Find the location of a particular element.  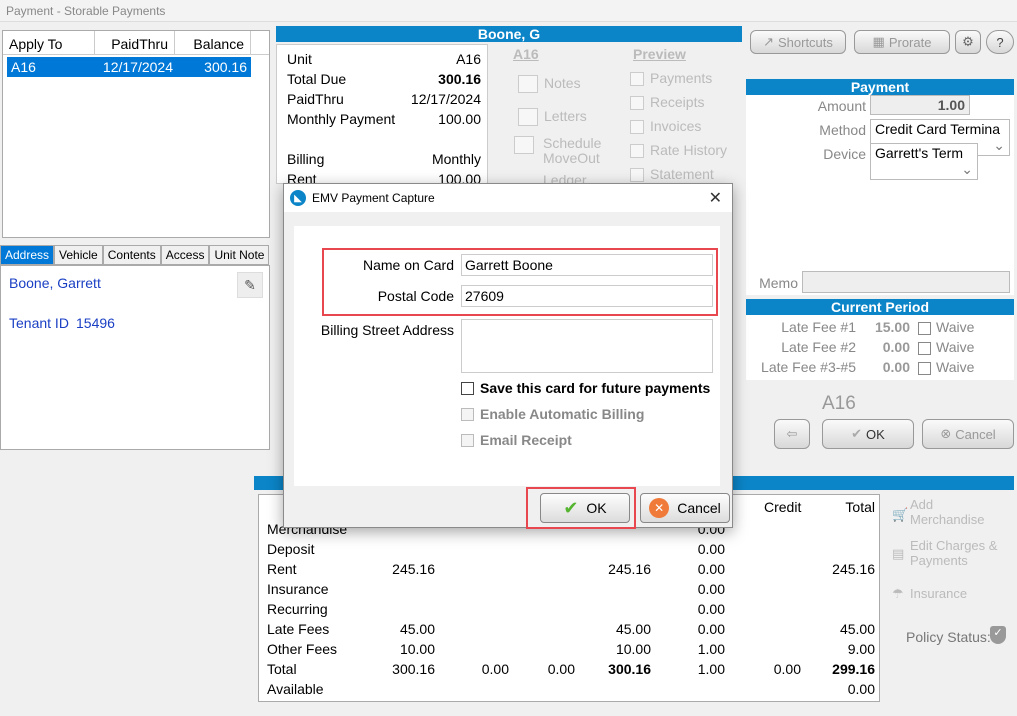

col-balance: Balance is located at coordinates (213, 42).